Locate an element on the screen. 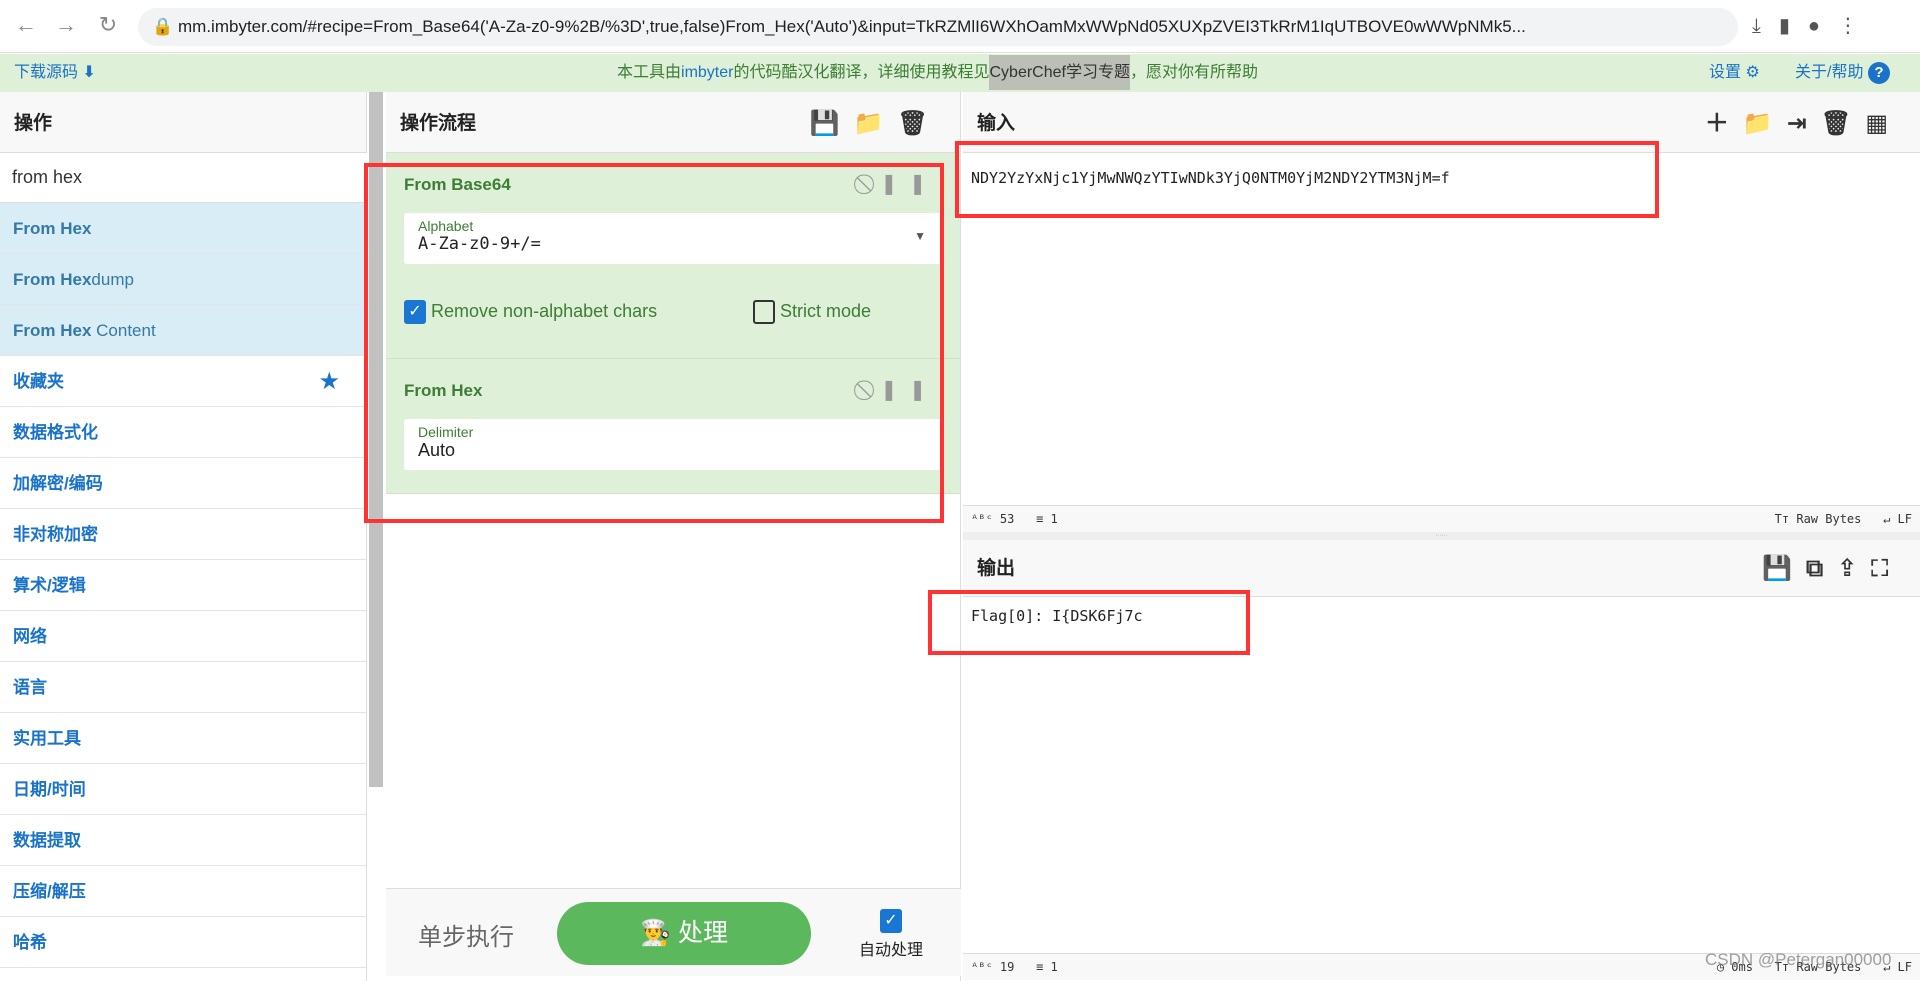 This screenshot has width=1920, height=981. recipe-title: 操作流程 is located at coordinates (438, 123).